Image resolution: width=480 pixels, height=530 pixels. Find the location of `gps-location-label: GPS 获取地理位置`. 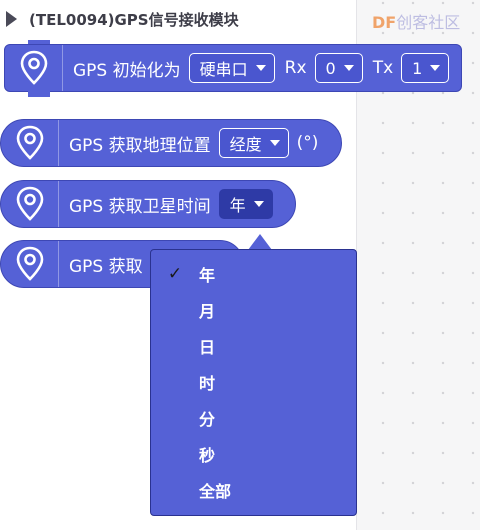

gps-location-label: GPS 获取地理位置 is located at coordinates (140, 145).